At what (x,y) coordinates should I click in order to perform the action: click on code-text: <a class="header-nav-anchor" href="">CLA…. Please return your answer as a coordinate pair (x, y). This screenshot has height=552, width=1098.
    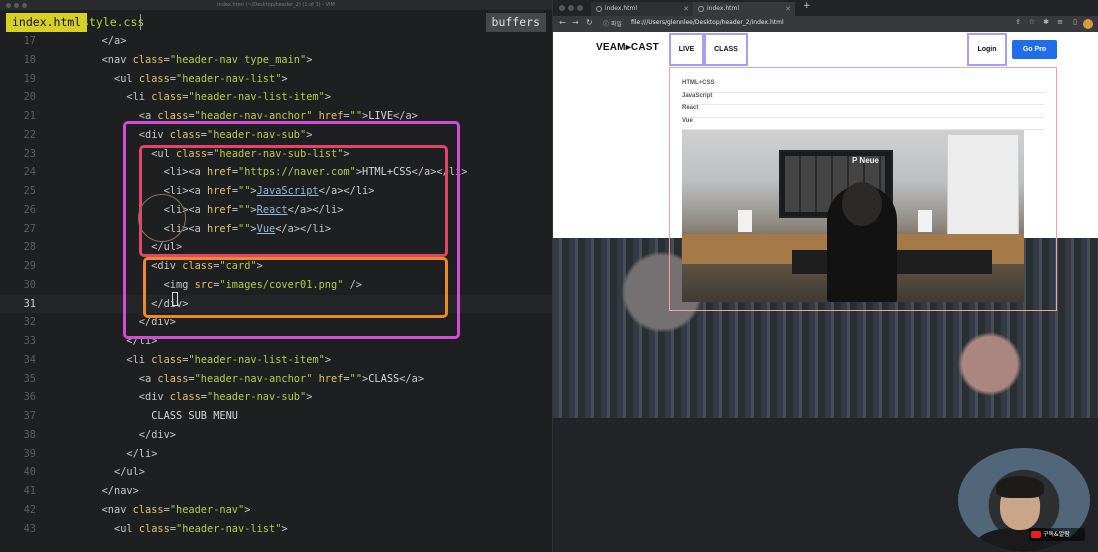
    Looking at the image, I should click on (238, 379).